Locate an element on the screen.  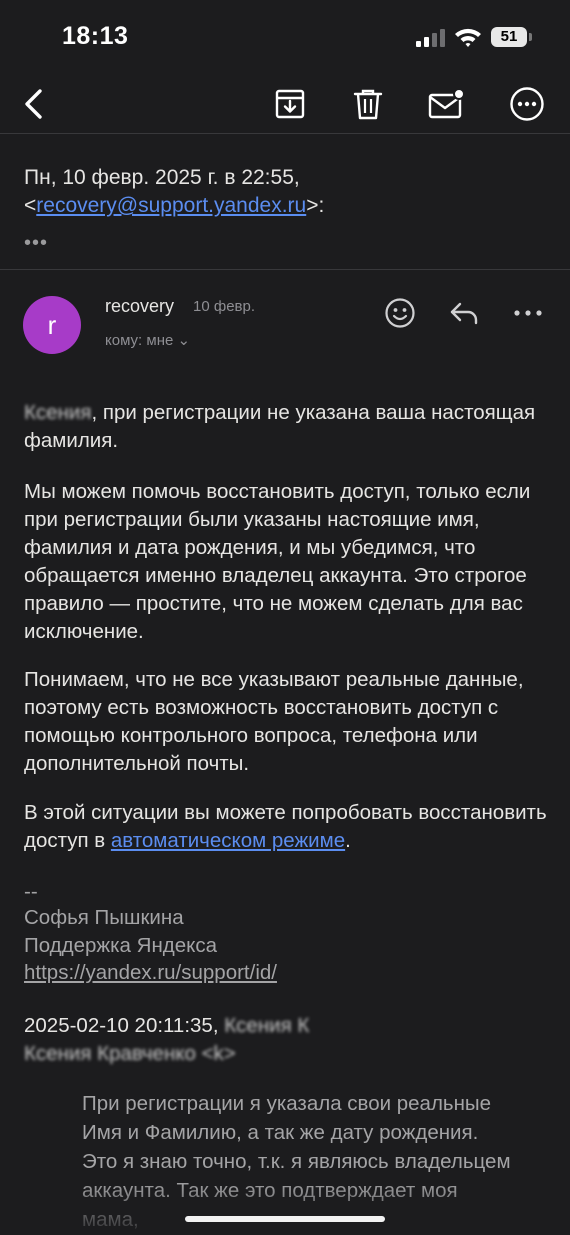
smiley-icon is located at coordinates (400, 313).